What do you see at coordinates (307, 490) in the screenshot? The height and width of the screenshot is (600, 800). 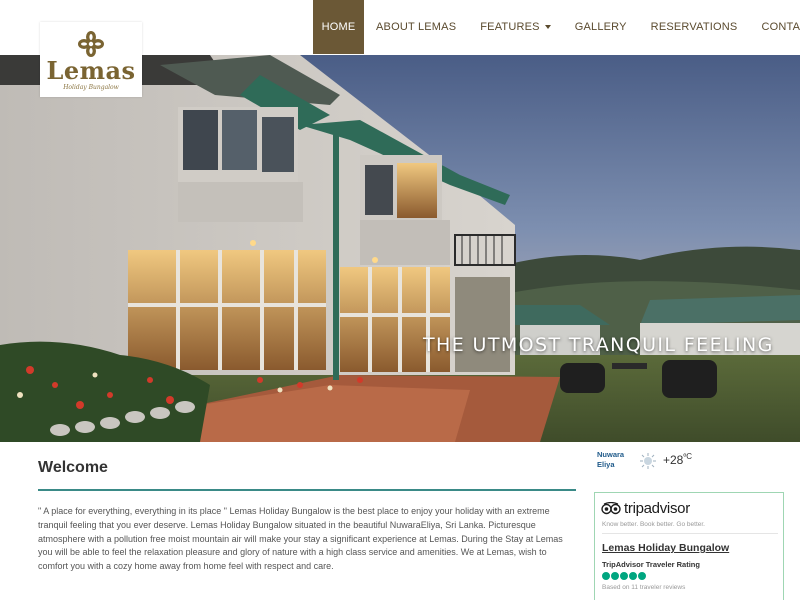 I see `welcome-divider` at bounding box center [307, 490].